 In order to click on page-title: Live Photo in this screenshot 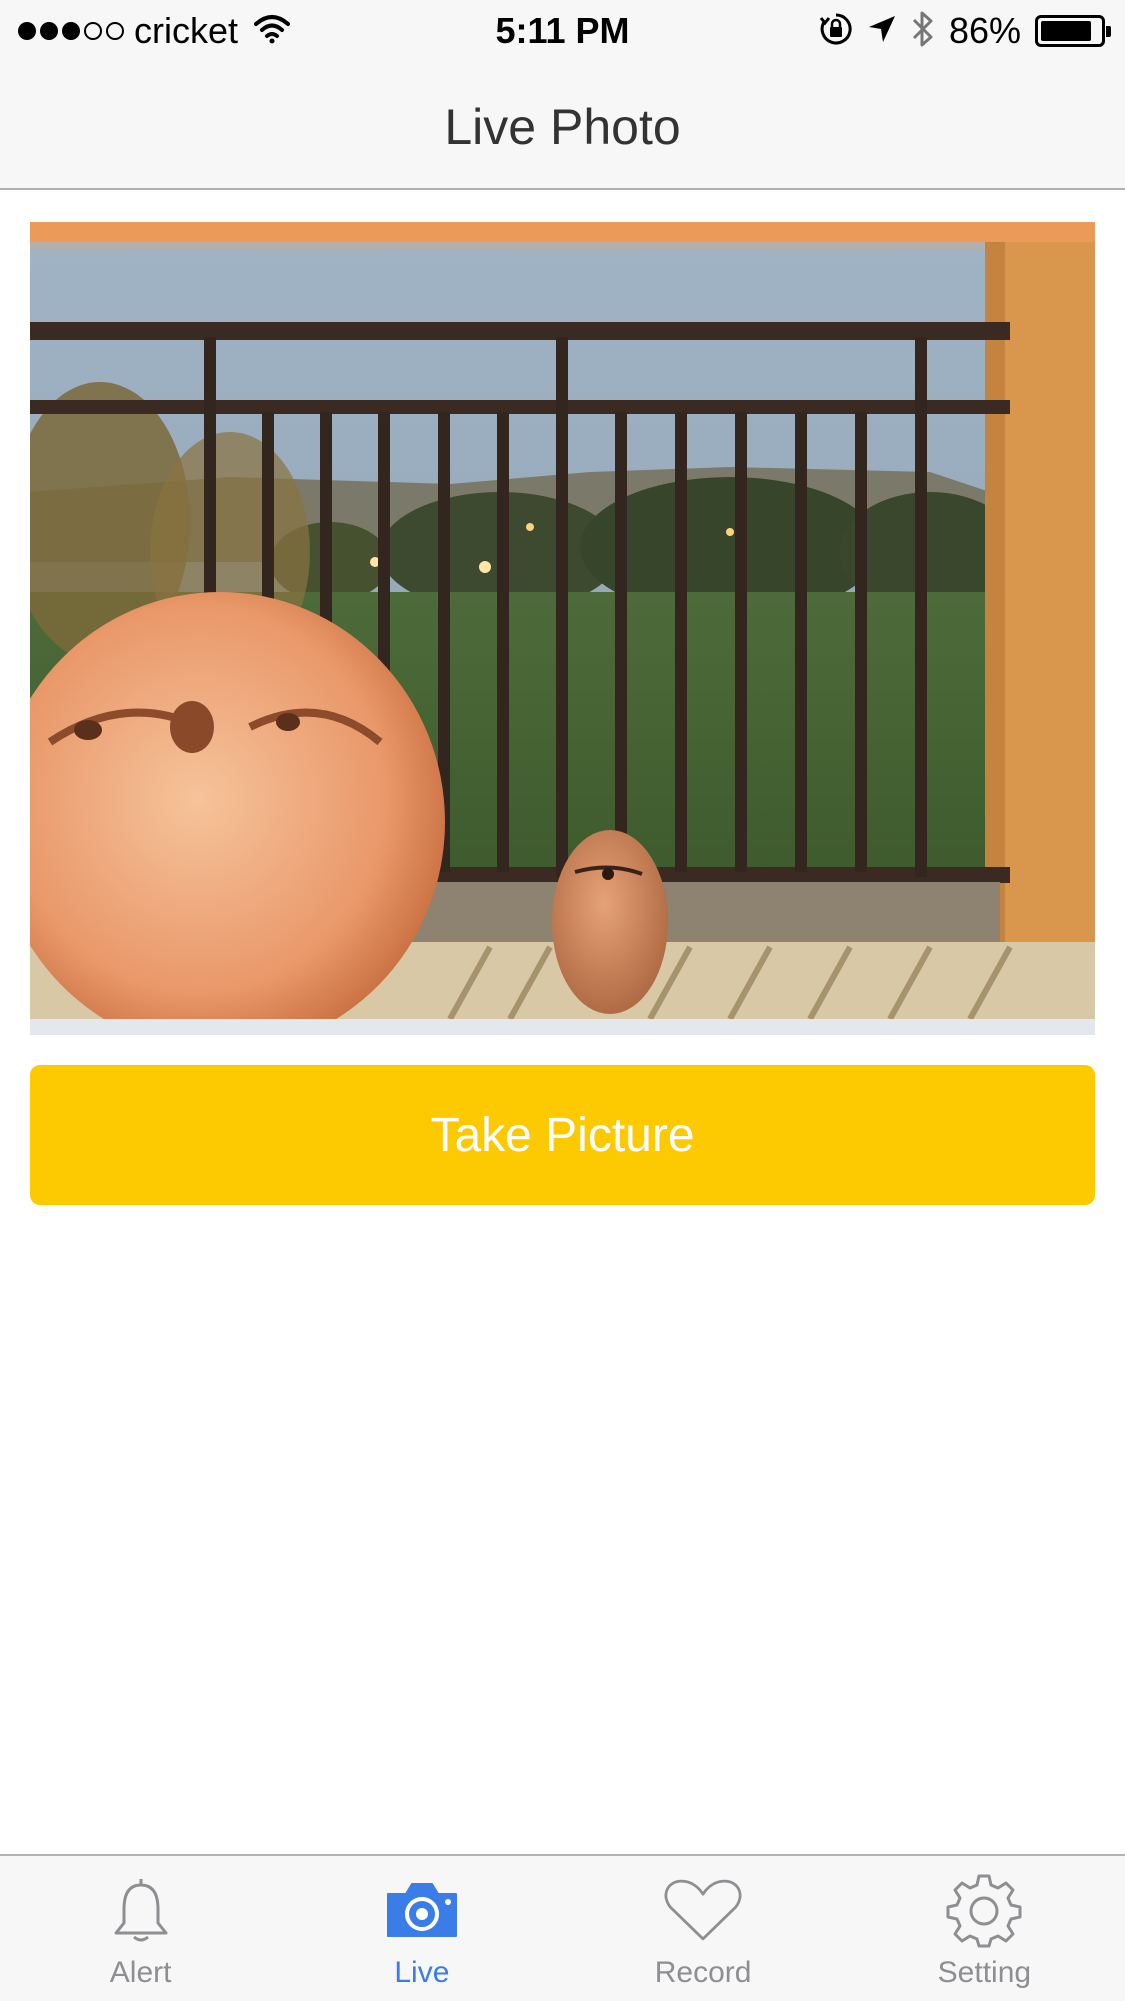, I will do `click(562, 127)`.